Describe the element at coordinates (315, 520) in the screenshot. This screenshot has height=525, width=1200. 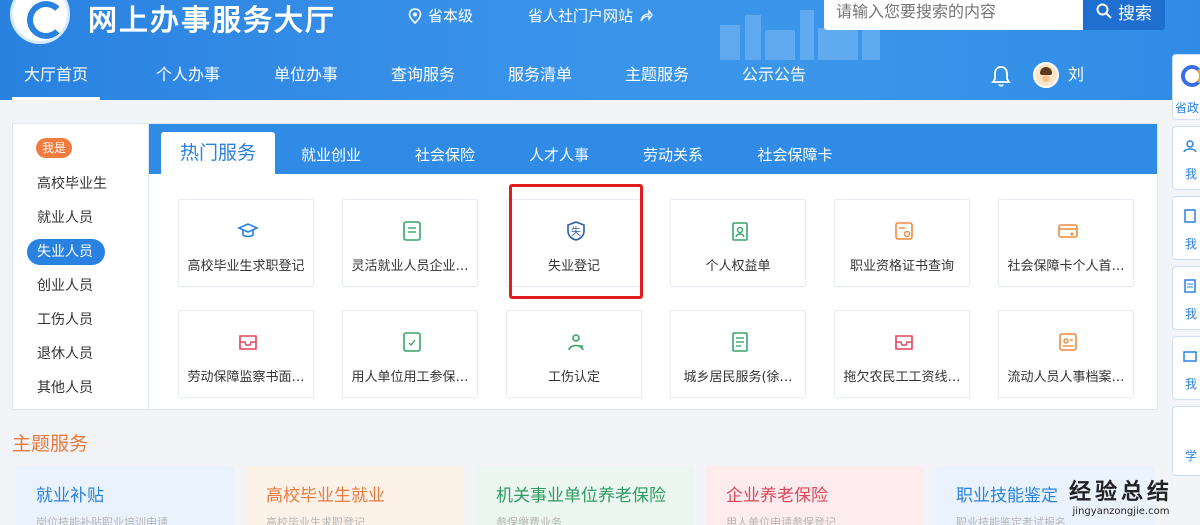
I see `theme-card-subtitle: 高校毕业生求职登记` at that location.